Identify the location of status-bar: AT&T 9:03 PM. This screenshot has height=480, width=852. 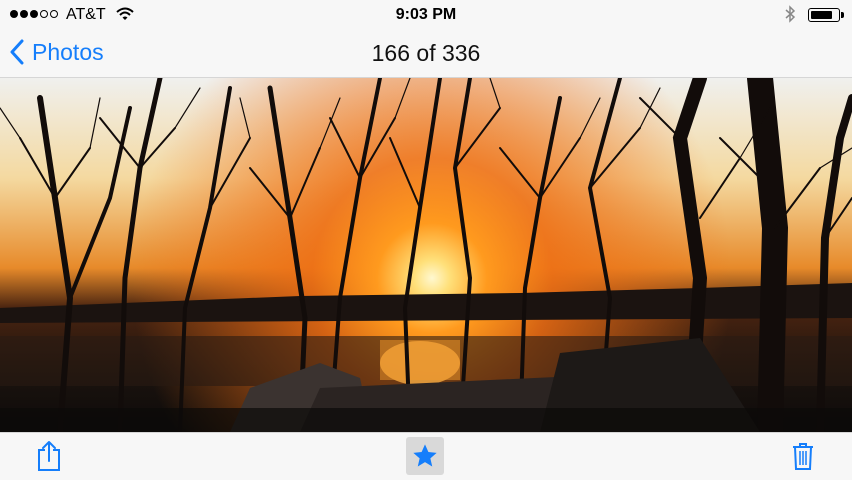
(426, 15).